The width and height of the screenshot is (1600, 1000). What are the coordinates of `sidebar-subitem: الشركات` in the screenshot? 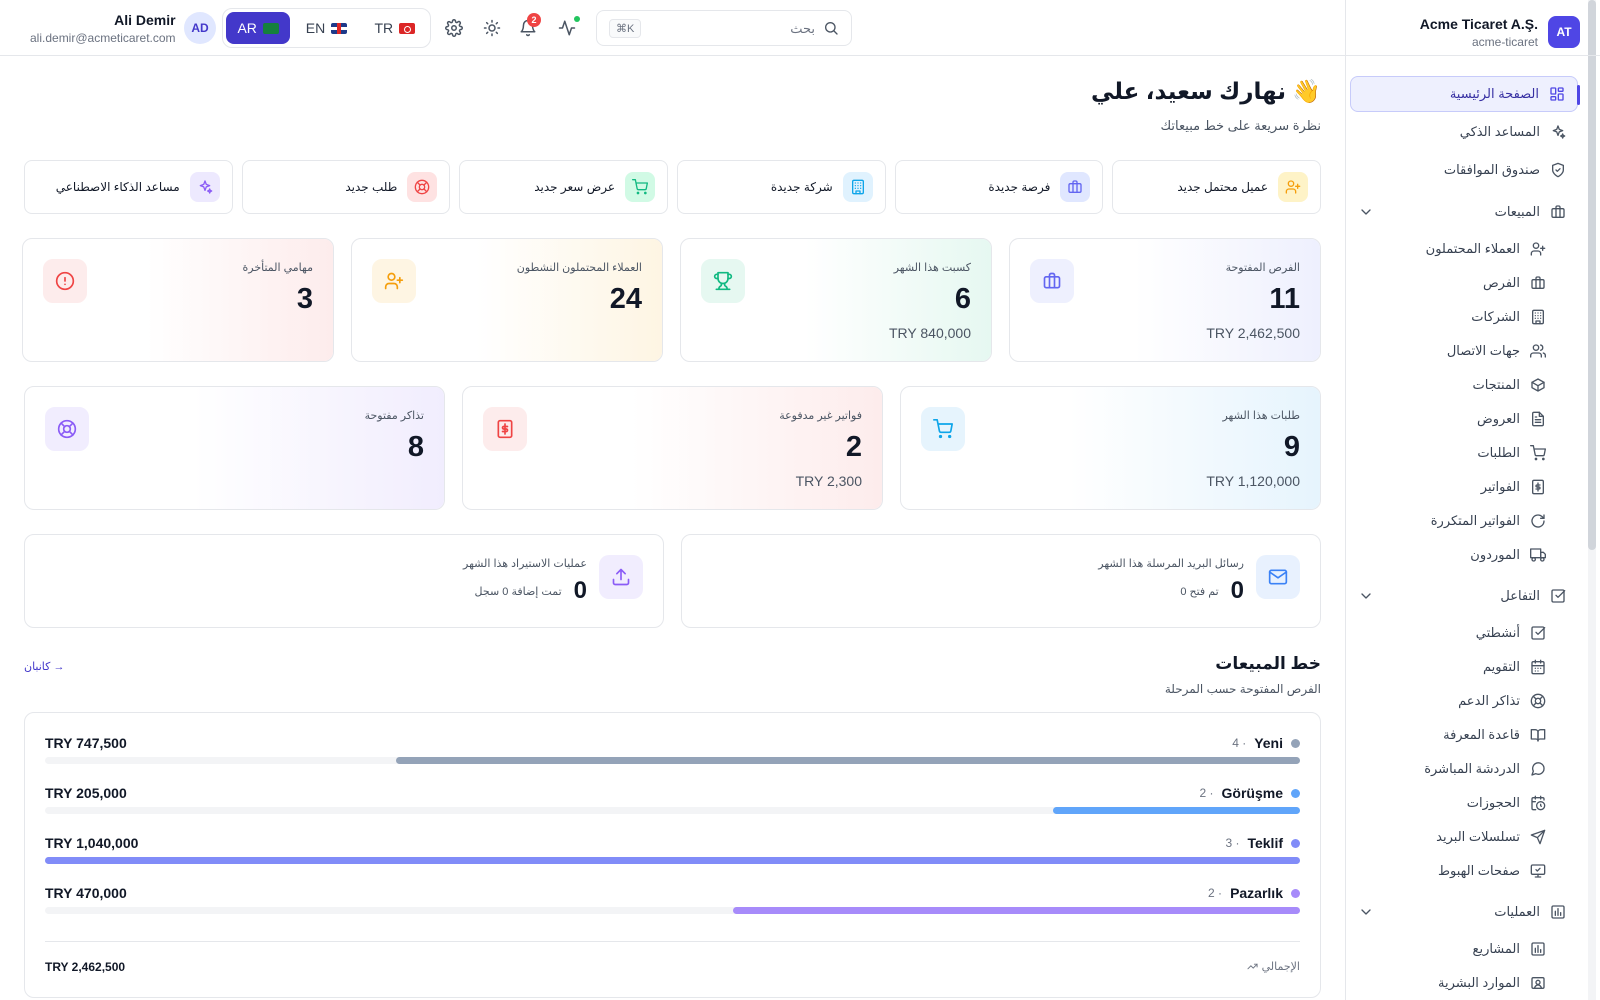 It's located at (1464, 317).